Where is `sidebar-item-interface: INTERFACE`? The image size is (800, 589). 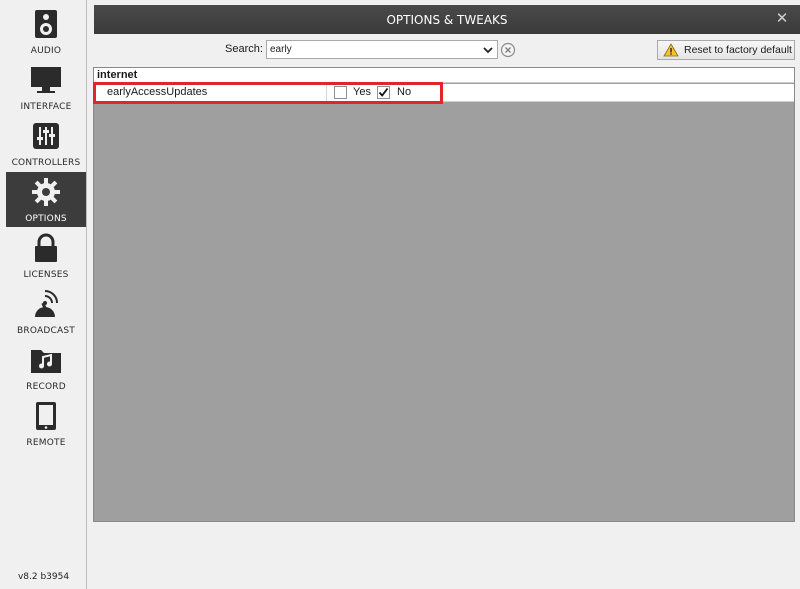 sidebar-item-interface: INTERFACE is located at coordinates (46, 87).